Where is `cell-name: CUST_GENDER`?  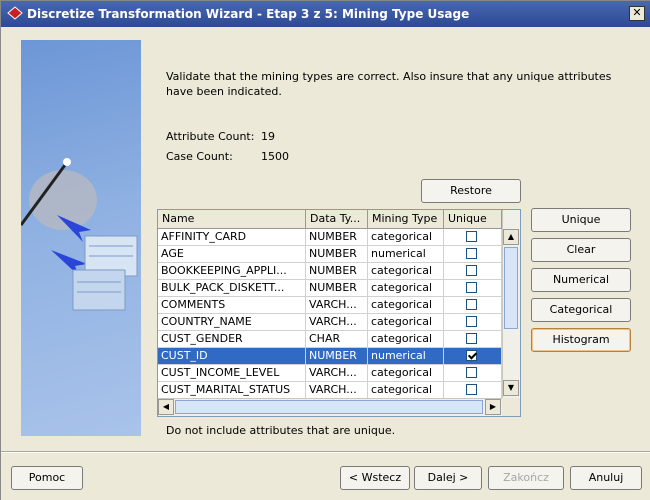 cell-name: CUST_GENDER is located at coordinates (232, 339).